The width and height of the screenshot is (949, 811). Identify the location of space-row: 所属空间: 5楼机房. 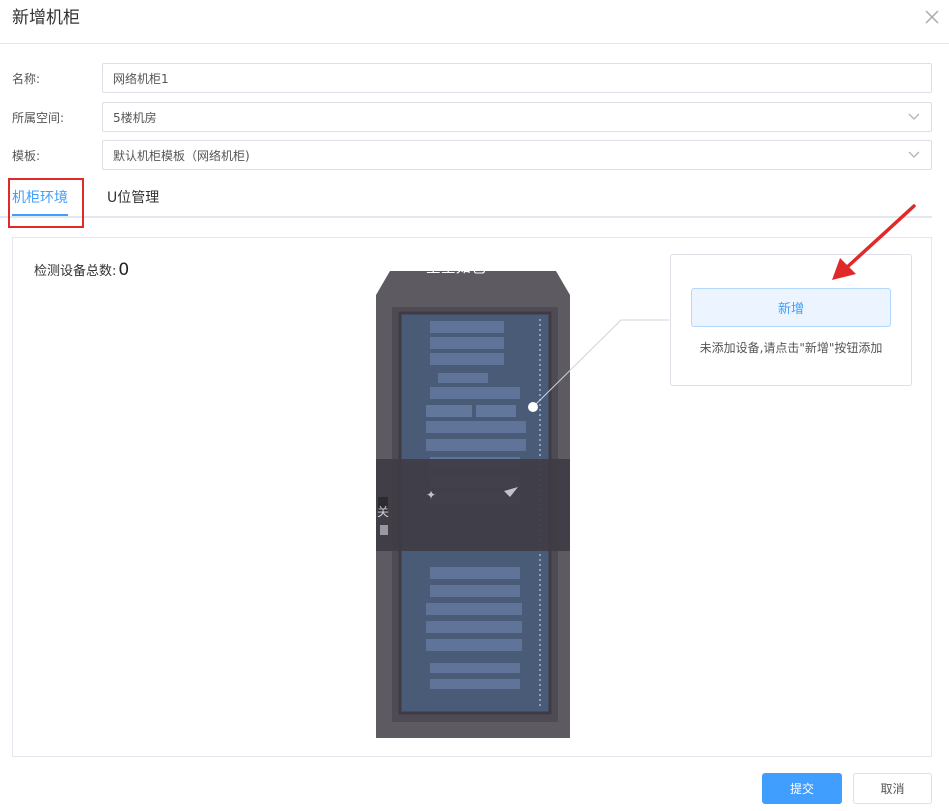
(474, 118).